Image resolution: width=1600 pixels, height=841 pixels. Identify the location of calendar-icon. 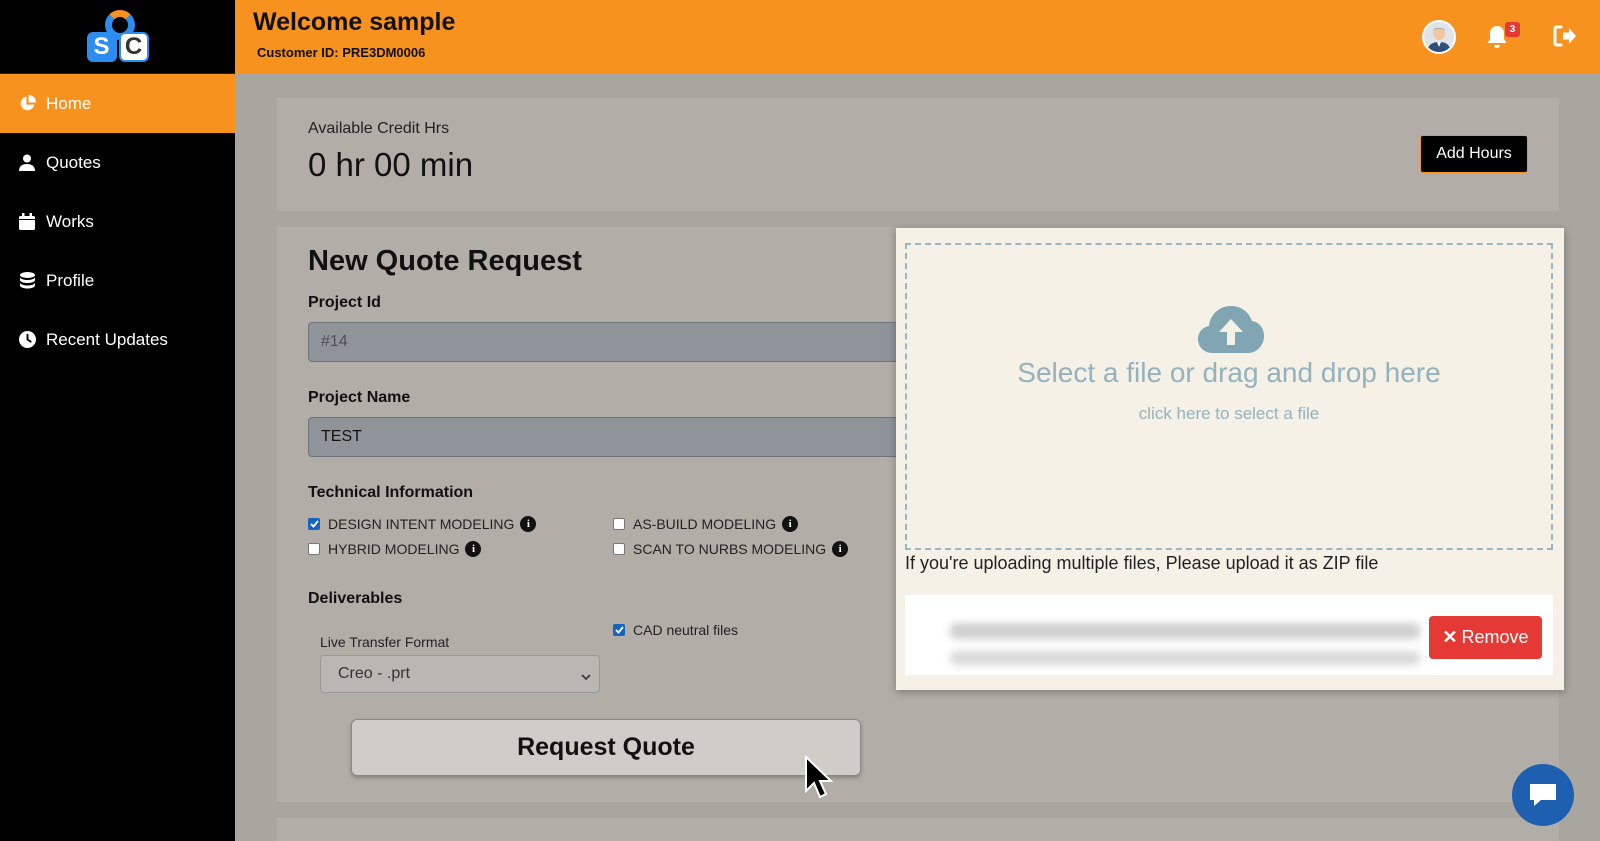
(27, 222).